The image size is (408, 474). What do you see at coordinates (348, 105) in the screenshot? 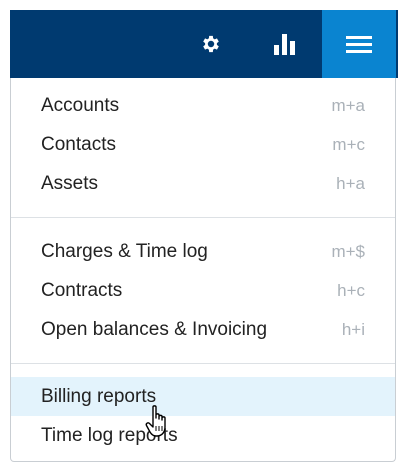
I see `menu-item-shortcut: m+a` at bounding box center [348, 105].